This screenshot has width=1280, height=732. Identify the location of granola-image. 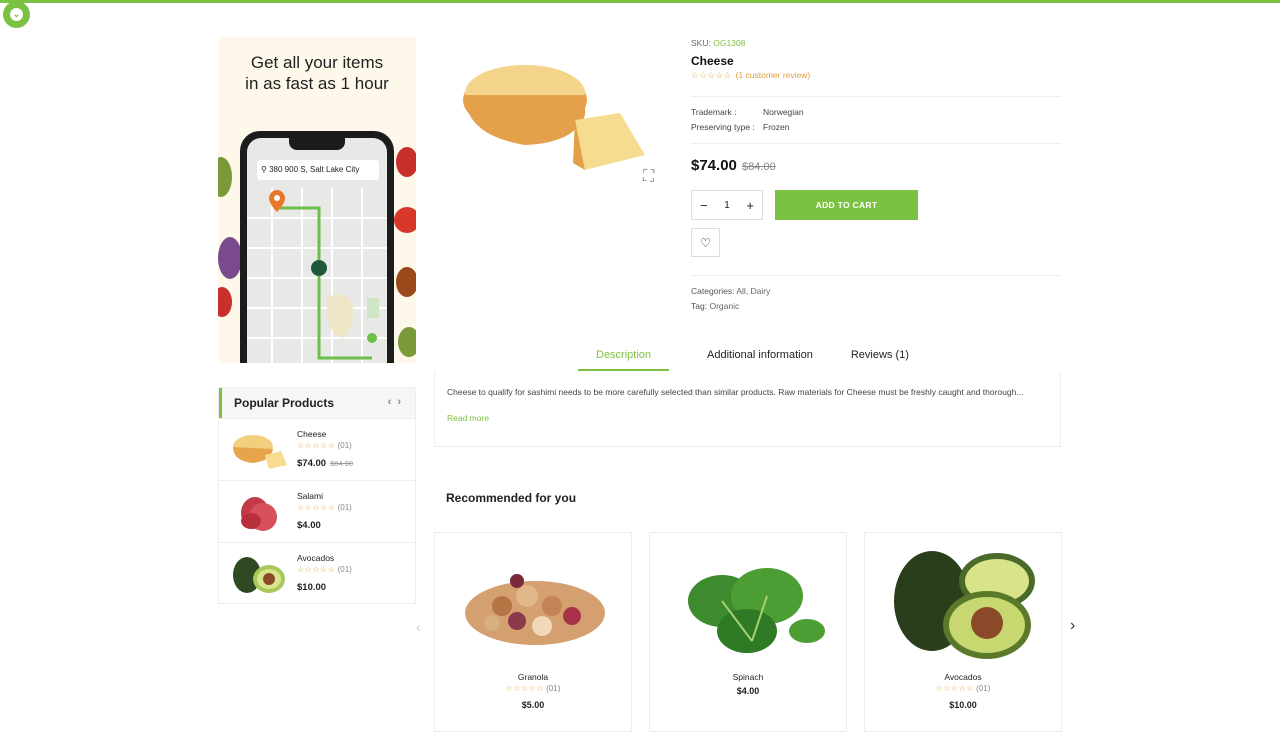
(535, 609).